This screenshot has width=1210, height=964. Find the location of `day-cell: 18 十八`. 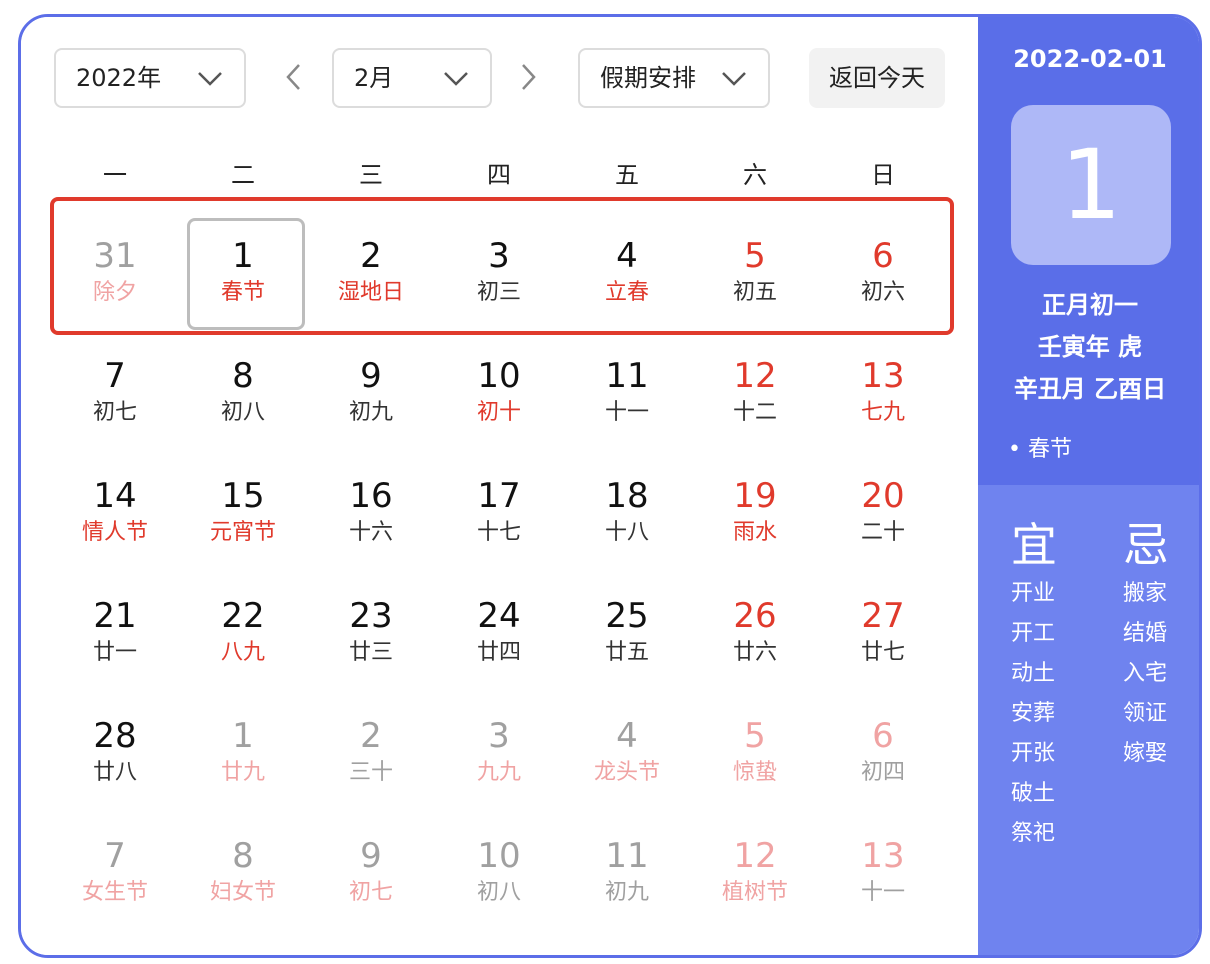

day-cell: 18 十八 is located at coordinates (627, 497).